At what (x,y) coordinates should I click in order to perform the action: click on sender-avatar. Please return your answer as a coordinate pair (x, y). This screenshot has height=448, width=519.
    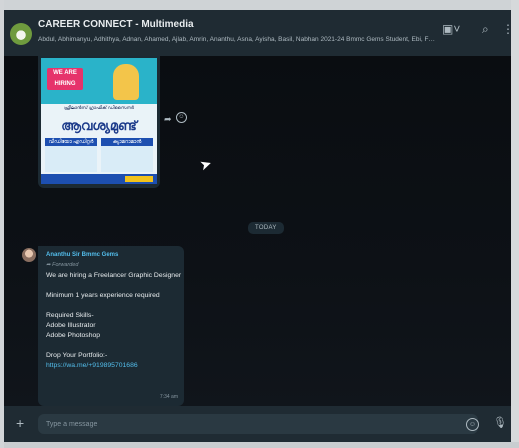
    Looking at the image, I should click on (29, 255).